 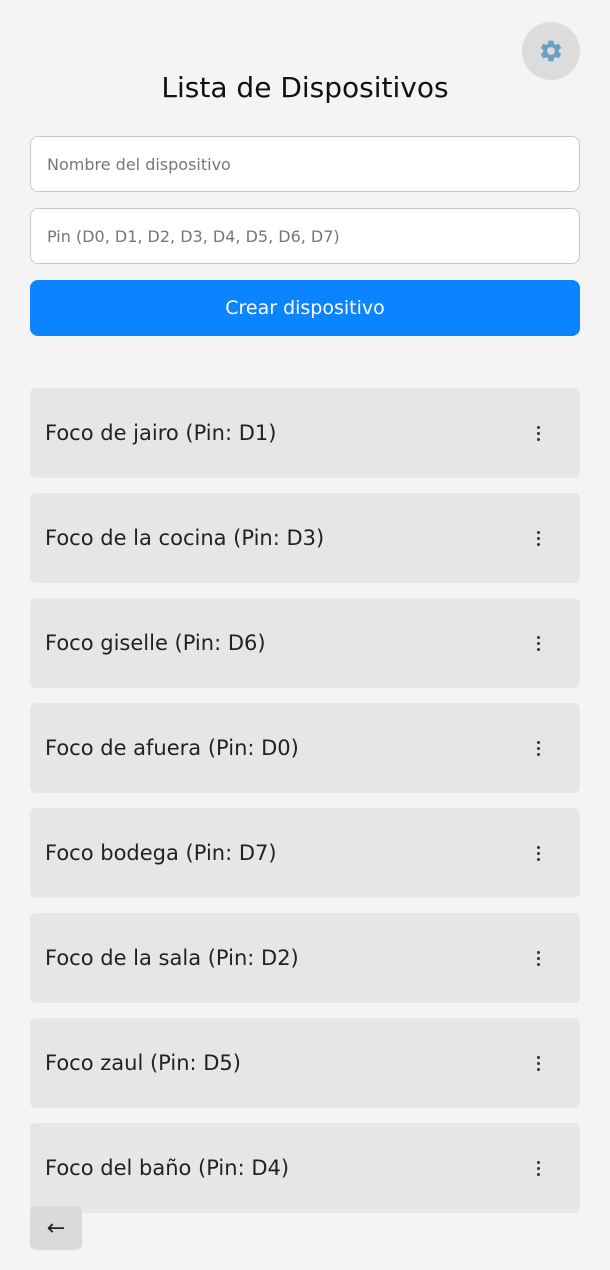 I want to click on device-label: Foco bodega (Pin: D7), so click(x=161, y=853).